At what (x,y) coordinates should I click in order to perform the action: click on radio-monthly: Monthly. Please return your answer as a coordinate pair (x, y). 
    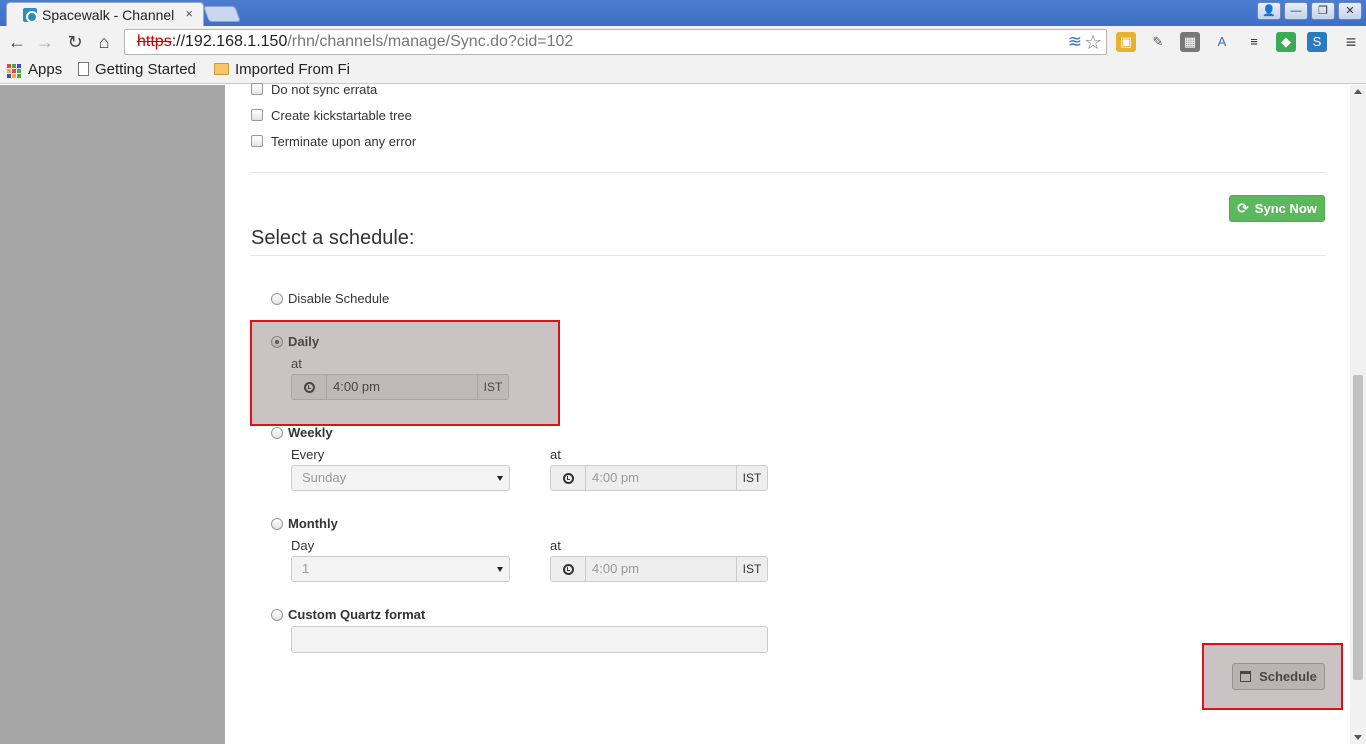
    Looking at the image, I should click on (304, 523).